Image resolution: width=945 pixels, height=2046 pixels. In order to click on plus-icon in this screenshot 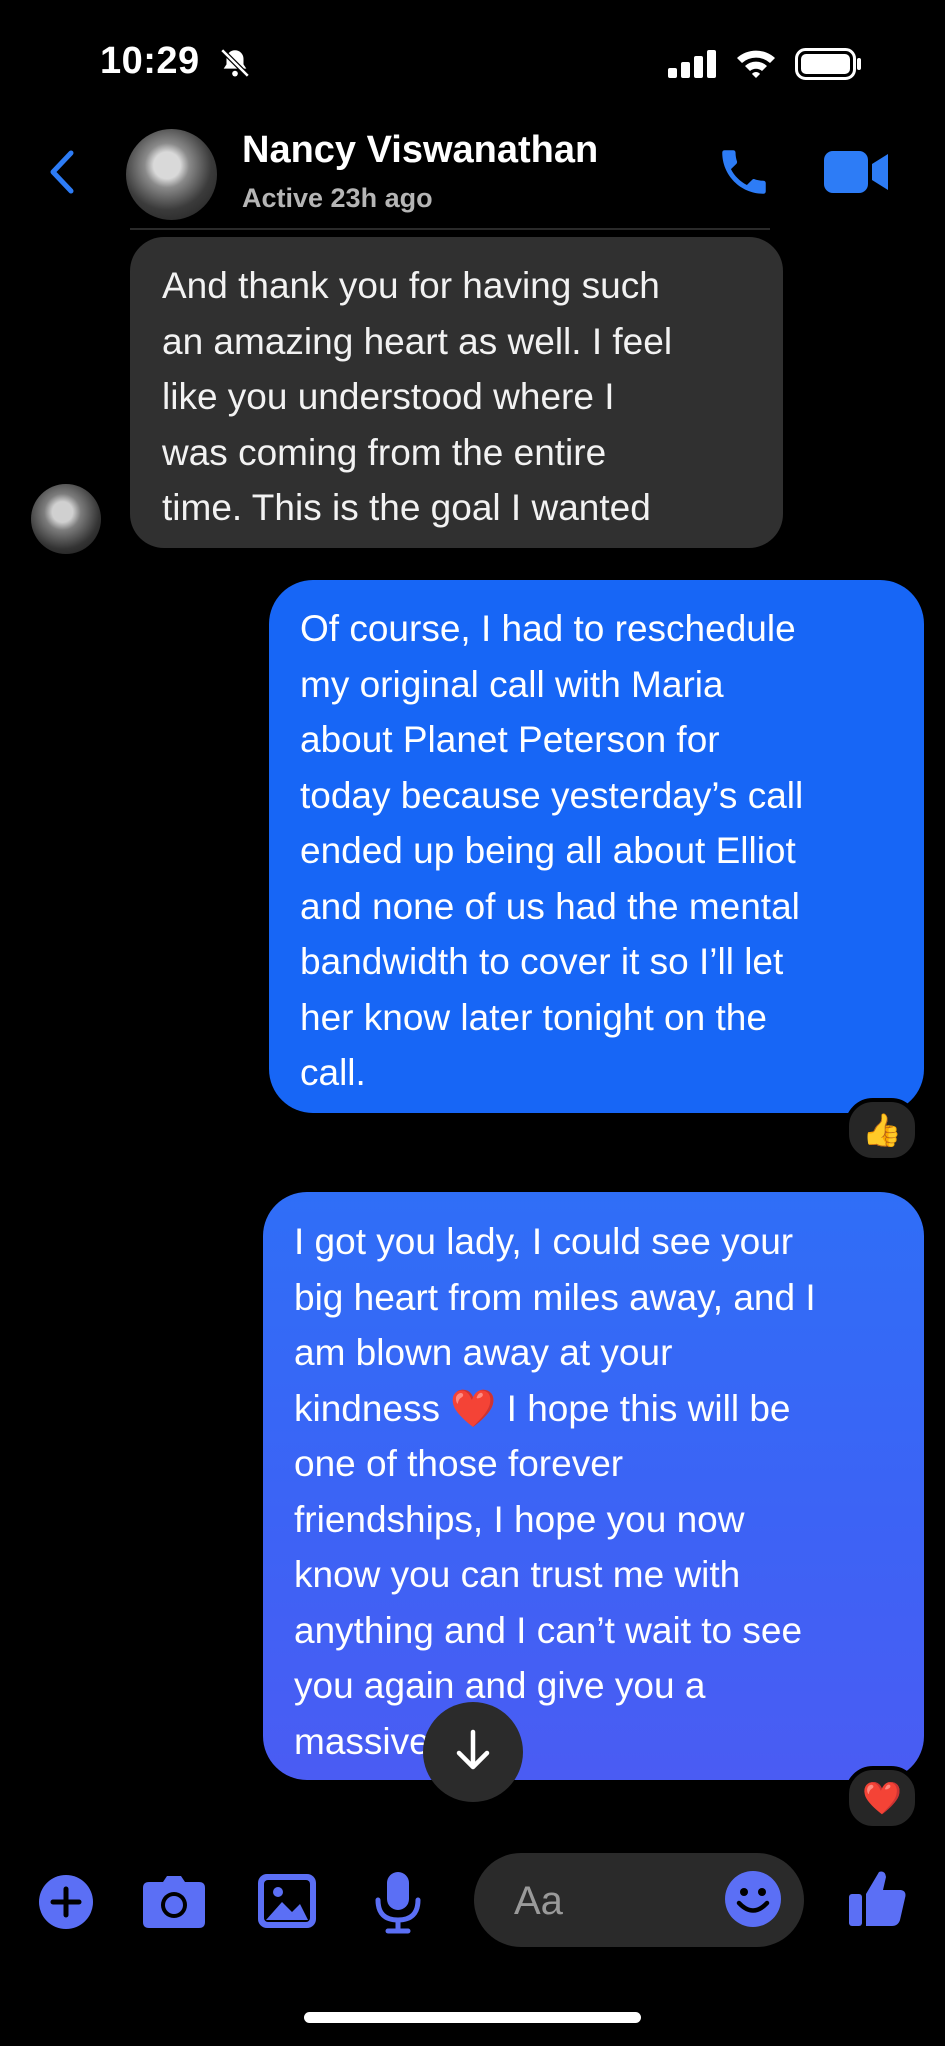, I will do `click(66, 1904)`.